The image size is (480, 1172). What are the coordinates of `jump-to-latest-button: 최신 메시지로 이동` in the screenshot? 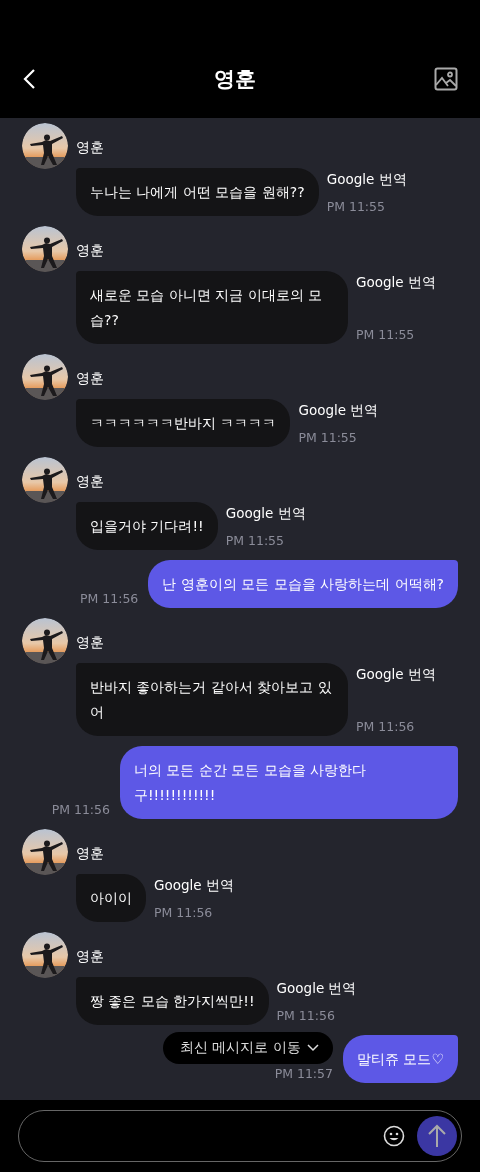 It's located at (248, 1048).